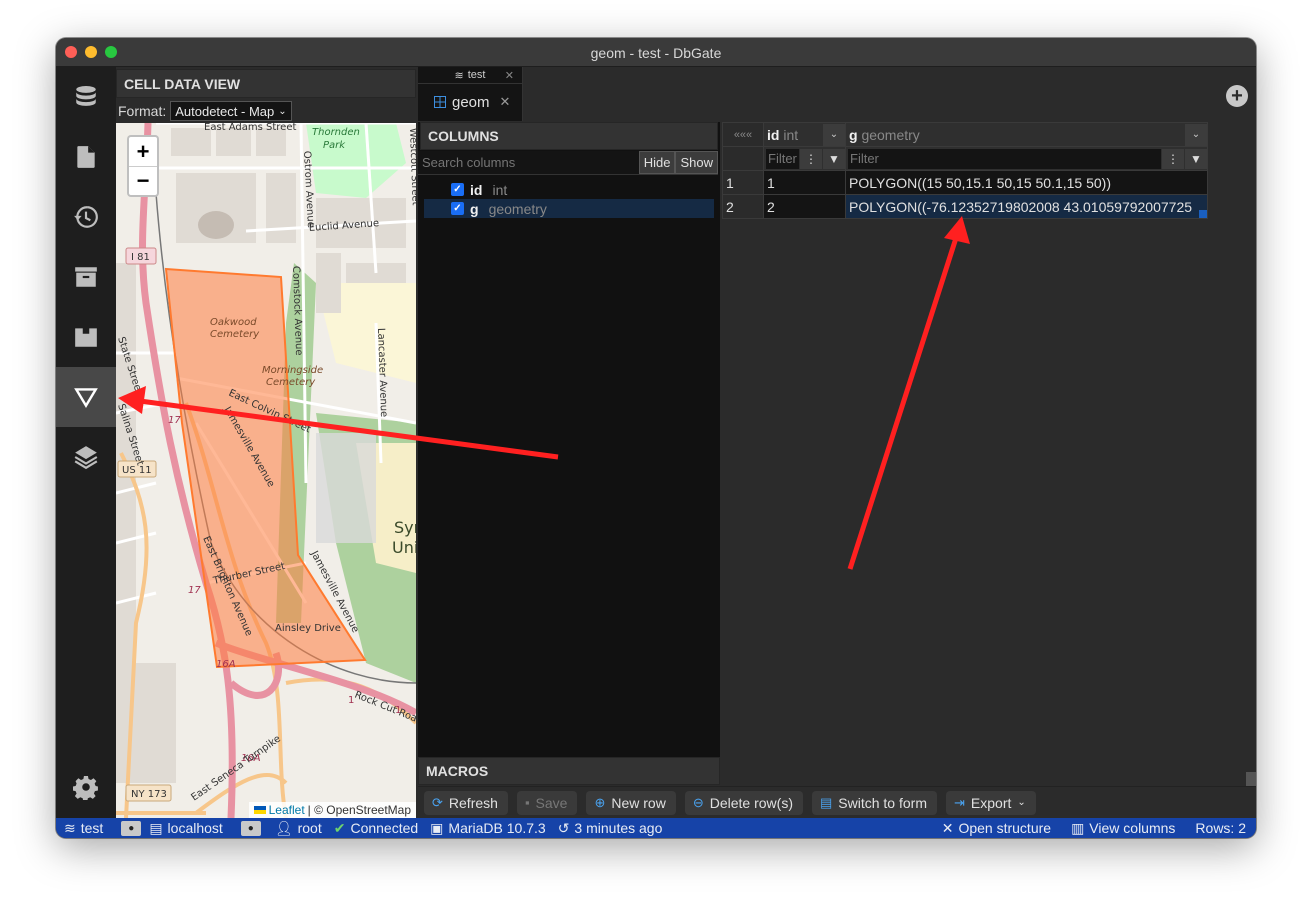 This screenshot has height=912, width=1312. I want to click on column-search-input, so click(528, 162).